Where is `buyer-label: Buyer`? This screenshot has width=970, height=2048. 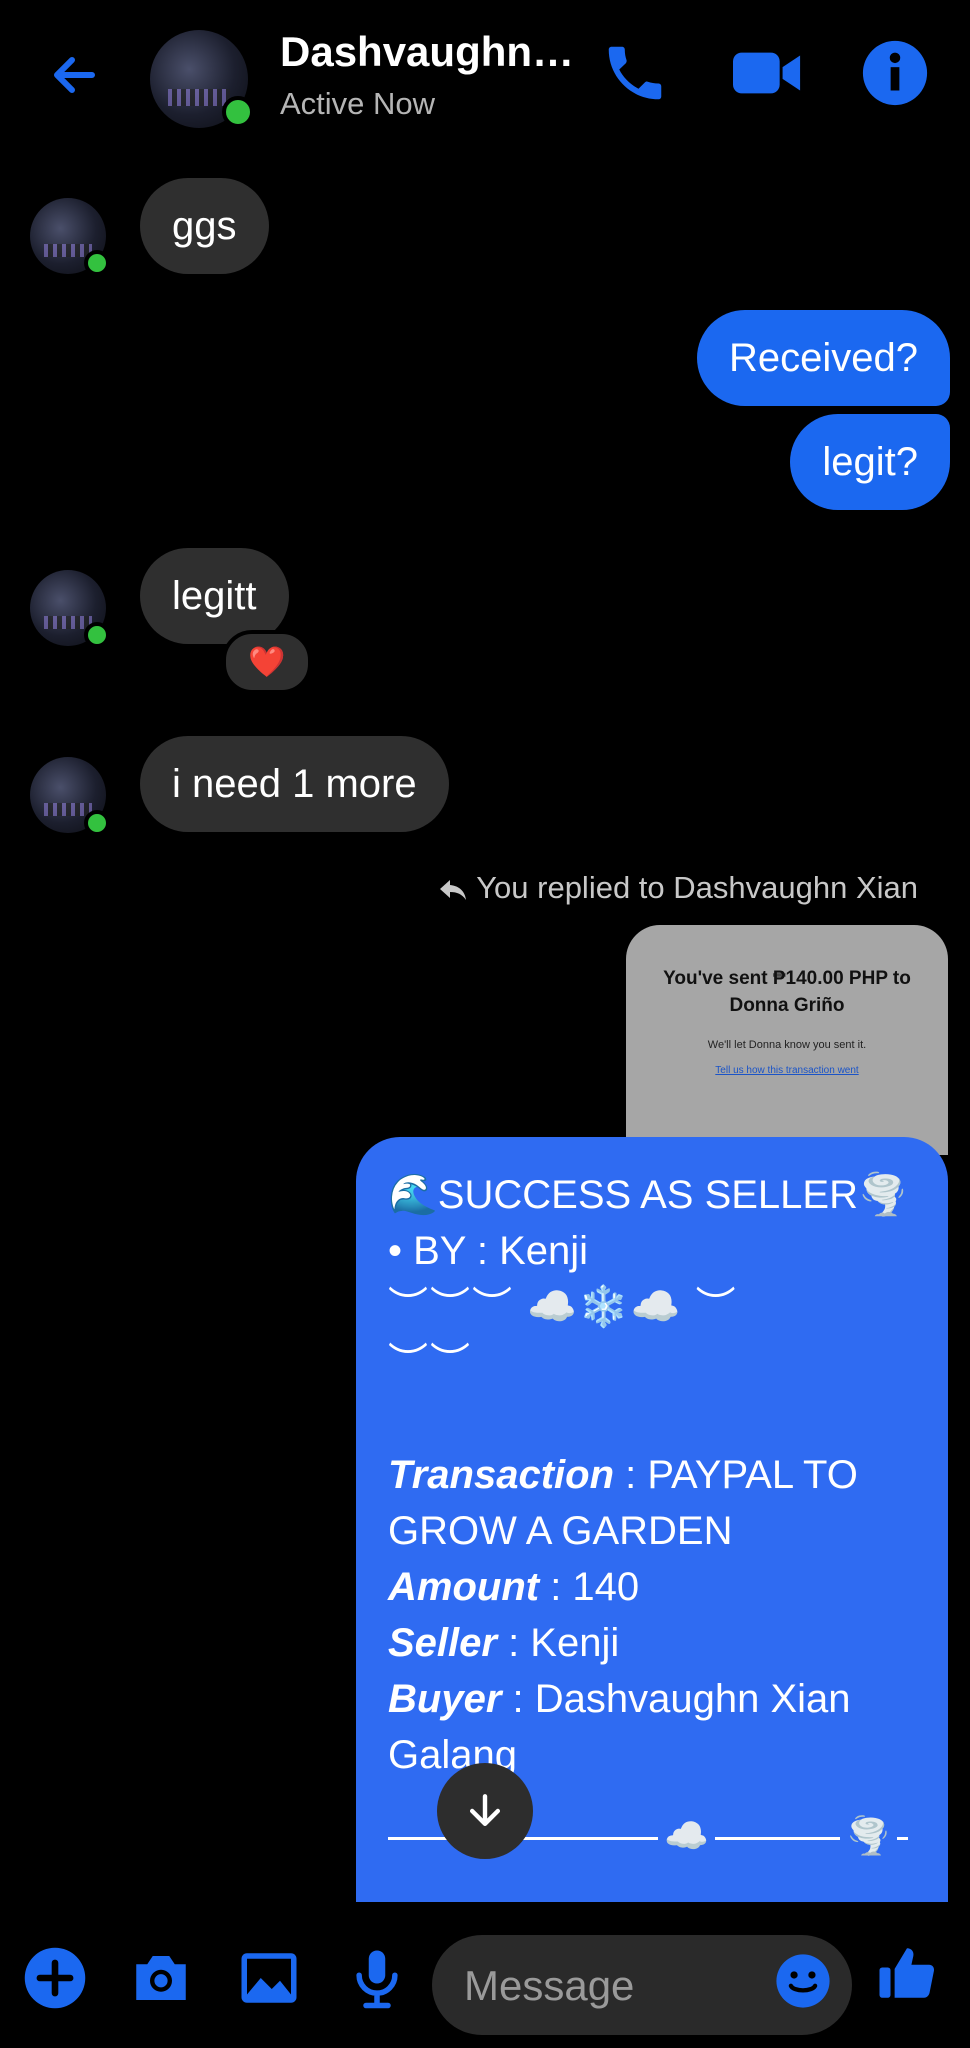
buyer-label: Buyer is located at coordinates (445, 1699).